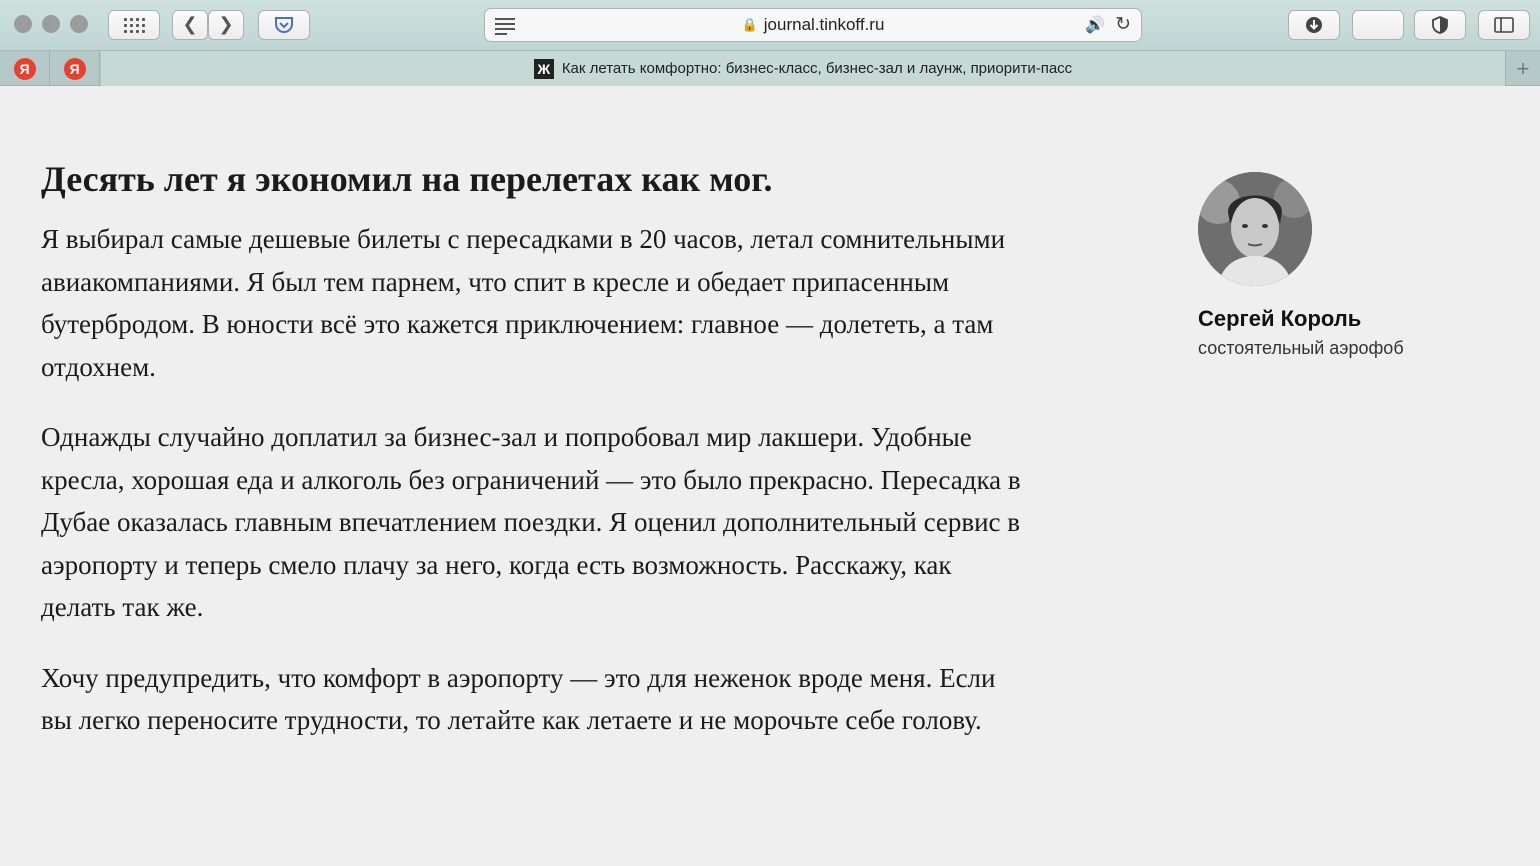  I want to click on back-icon: ❮, so click(190, 25).